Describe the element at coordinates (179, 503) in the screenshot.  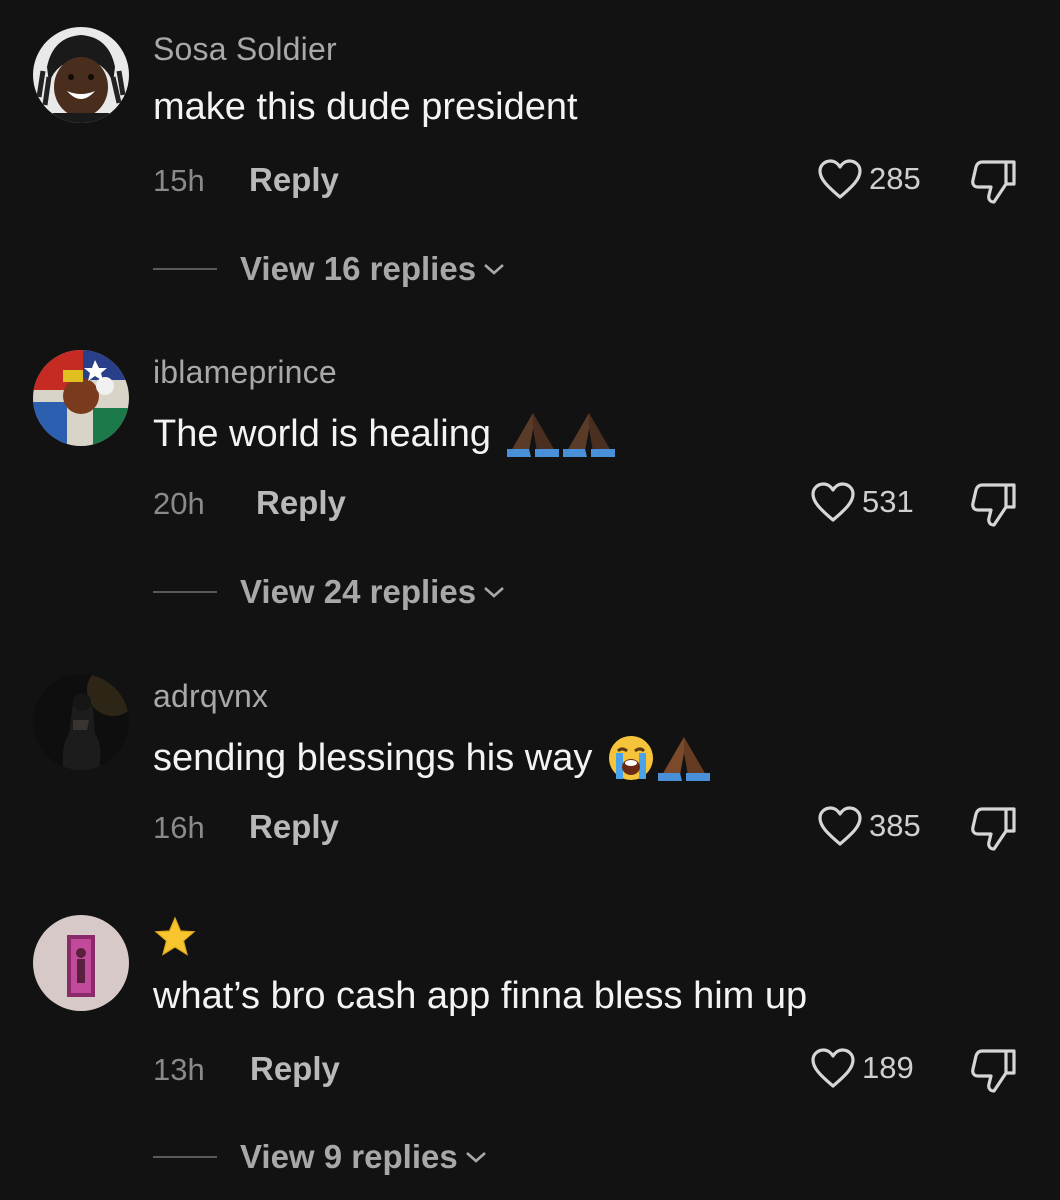
I see `timestamp: 20h` at that location.